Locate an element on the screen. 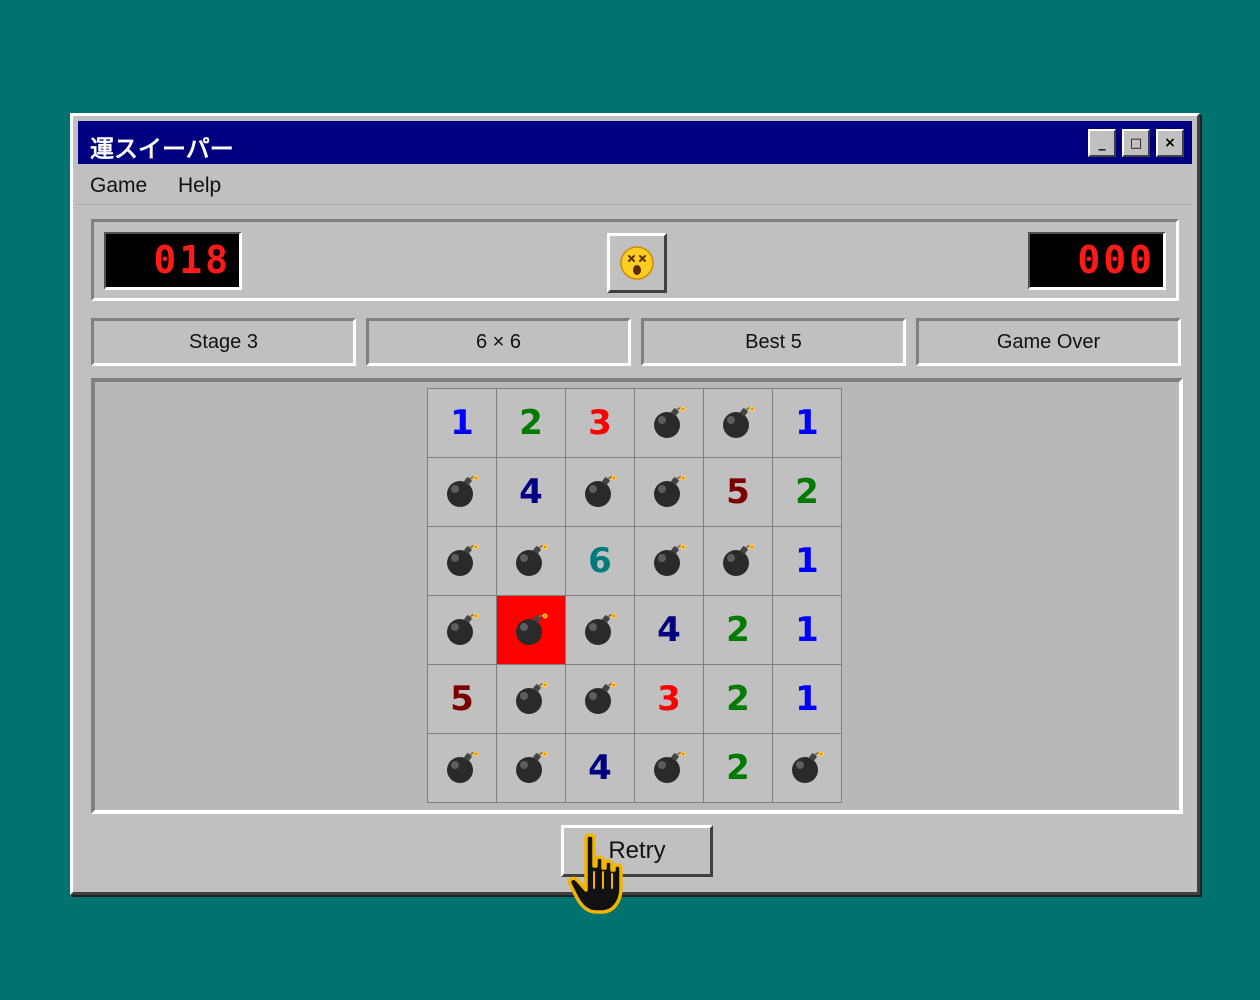 The width and height of the screenshot is (1260, 1000). window-title: 運スイーパー is located at coordinates (162, 149).